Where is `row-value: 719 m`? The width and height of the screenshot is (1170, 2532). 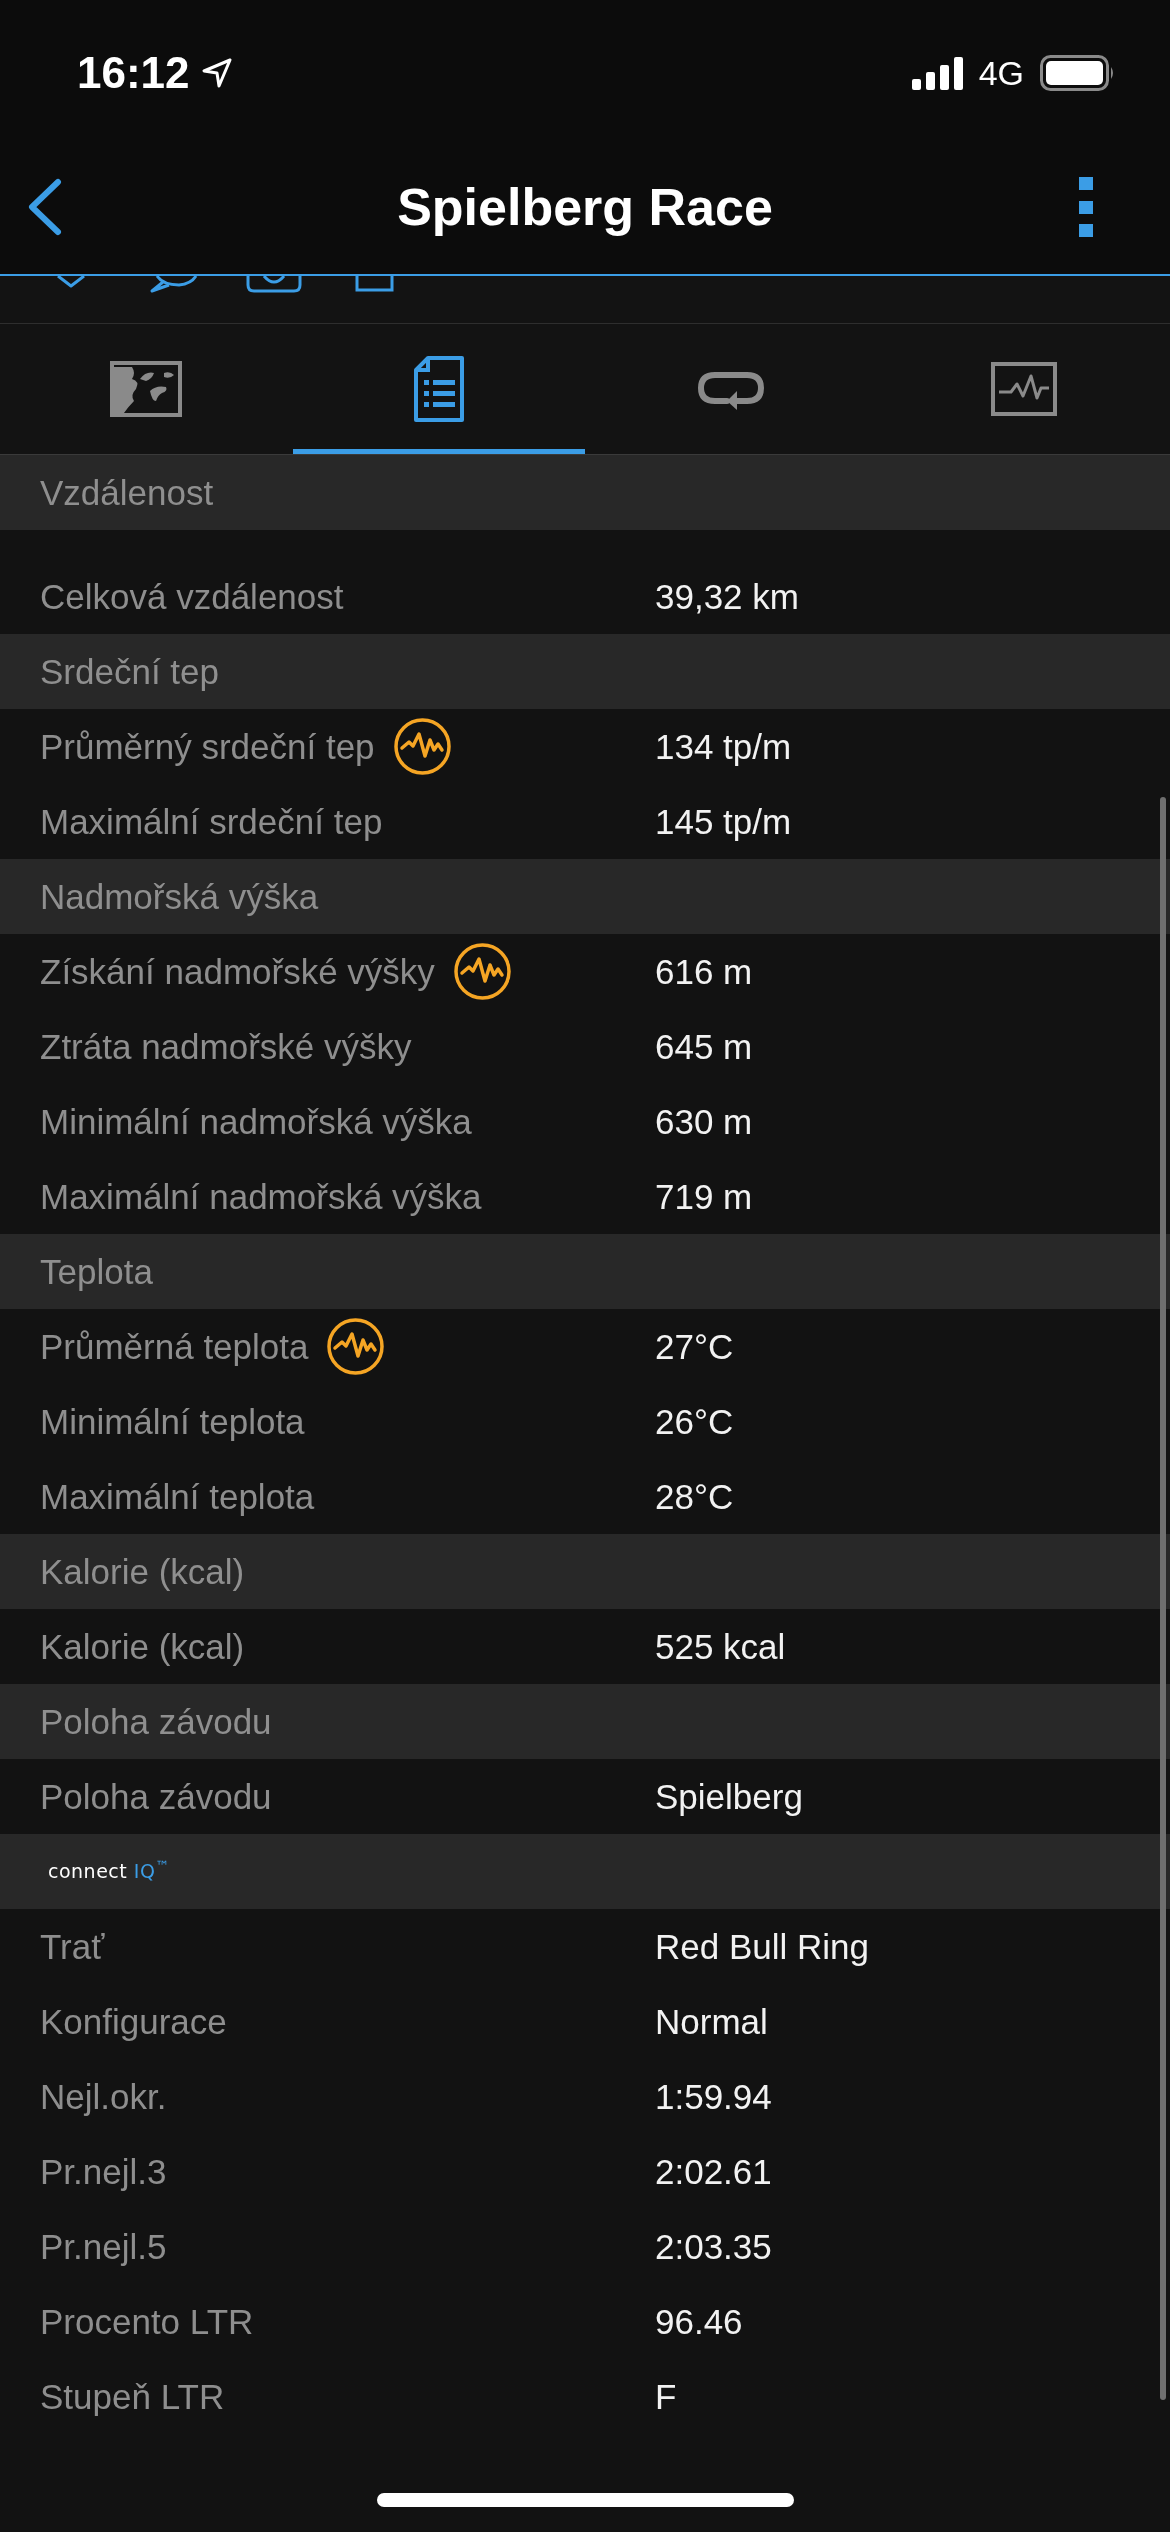
row-value: 719 m is located at coordinates (704, 1196).